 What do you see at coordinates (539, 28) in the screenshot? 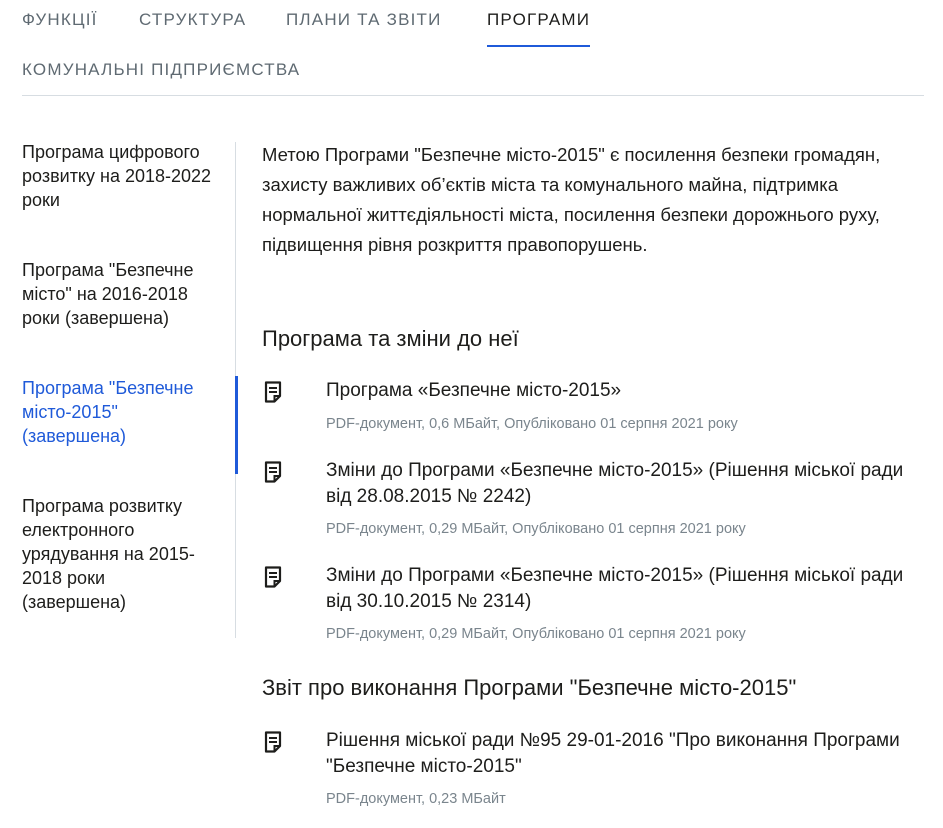
I see `tab-programs: ПРОГРАМИ` at bounding box center [539, 28].